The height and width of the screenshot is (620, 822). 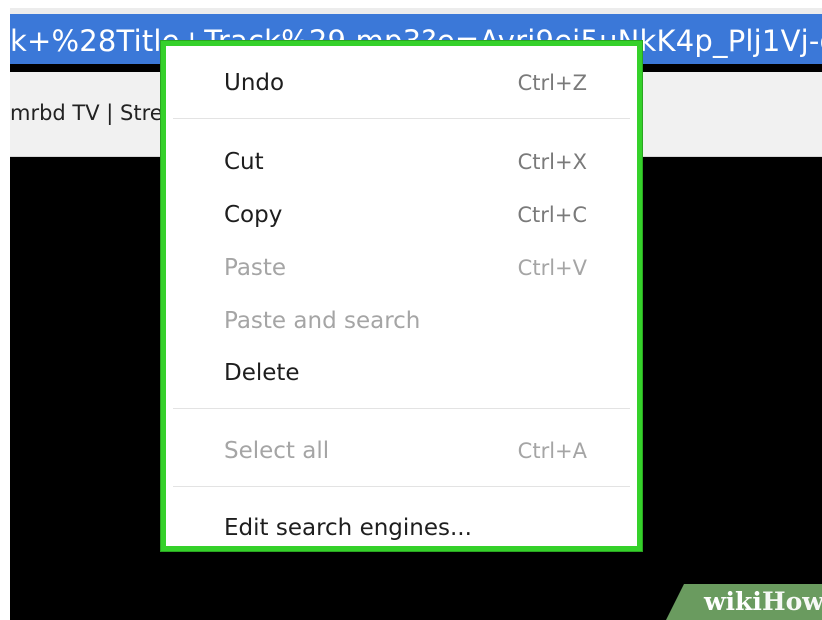 I want to click on menu-item-label: Paste and search, so click(x=322, y=321).